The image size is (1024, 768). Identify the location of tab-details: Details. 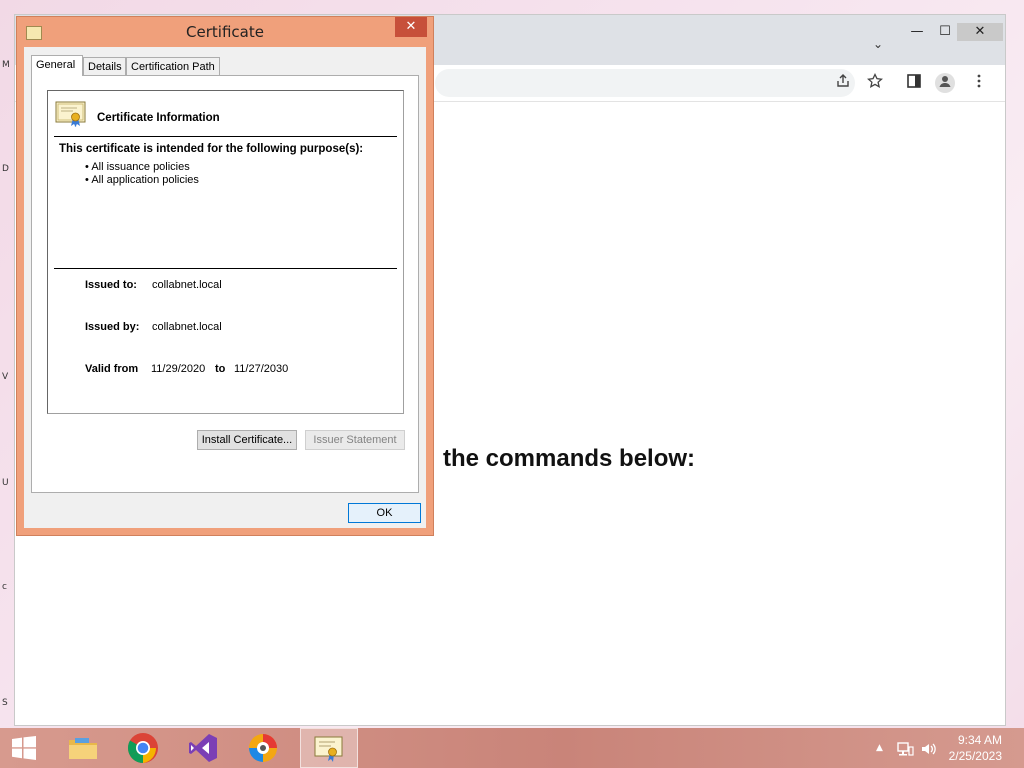
(104, 66).